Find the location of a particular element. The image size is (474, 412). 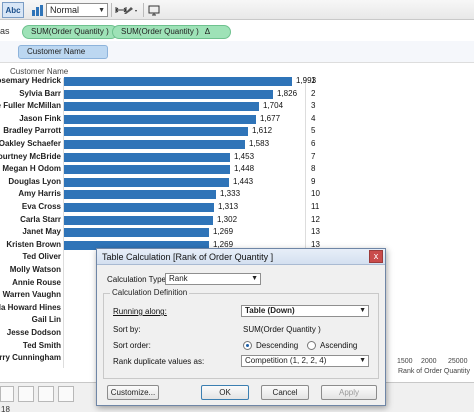

table-calc-delta-icon: Δ is located at coordinates (207, 31).